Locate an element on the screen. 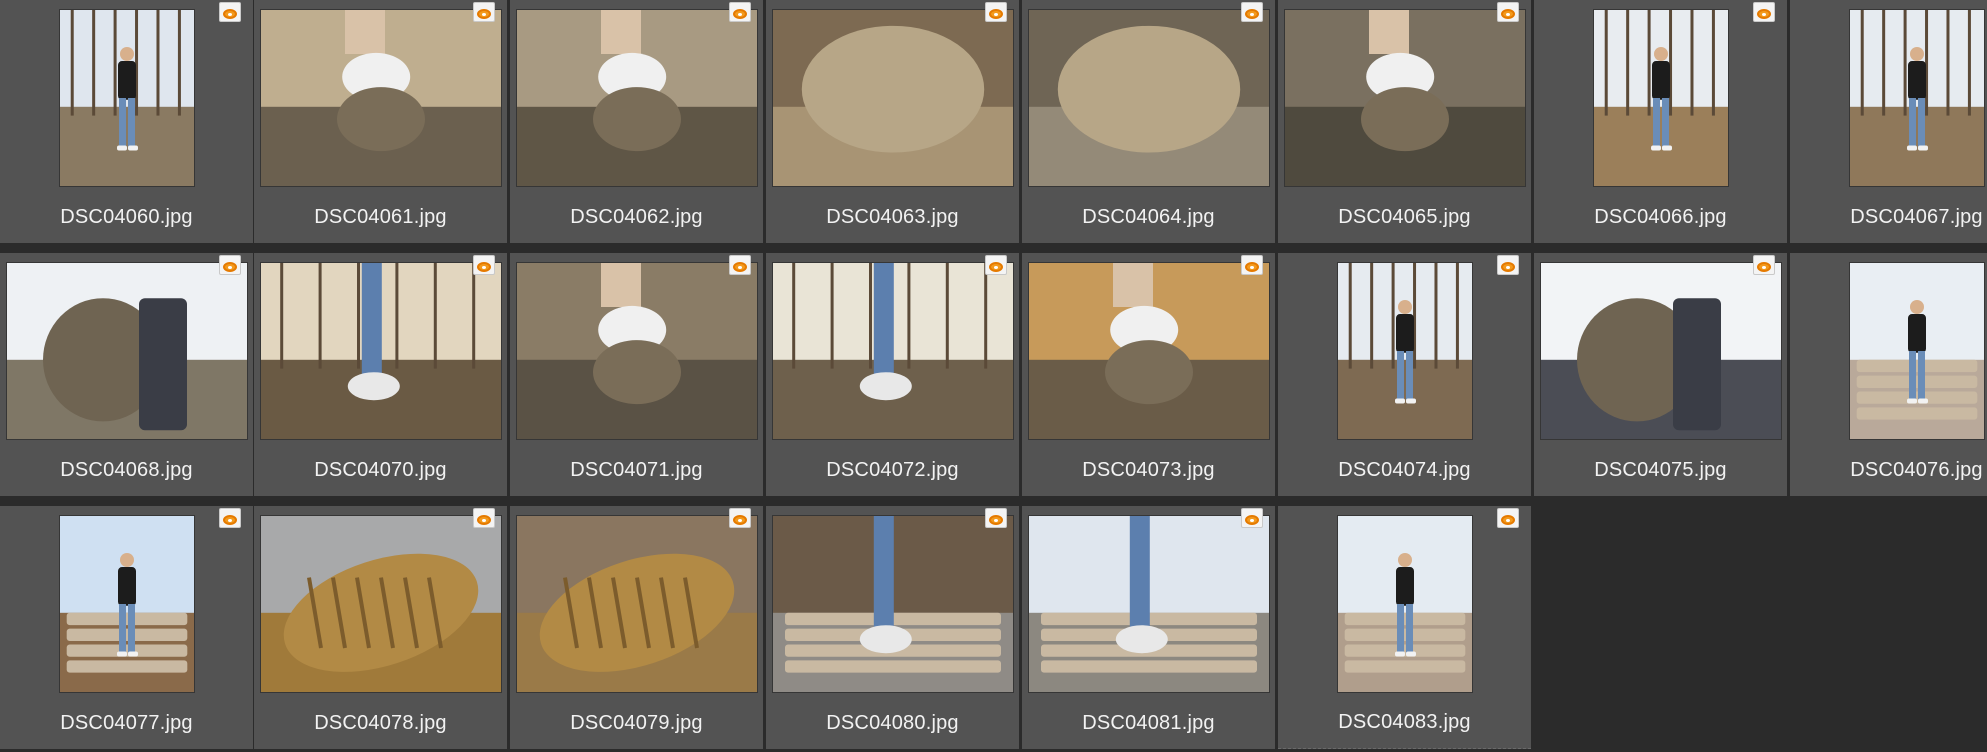 The width and height of the screenshot is (1987, 752). file-name-label: DSC04070.jpg is located at coordinates (380, 470).